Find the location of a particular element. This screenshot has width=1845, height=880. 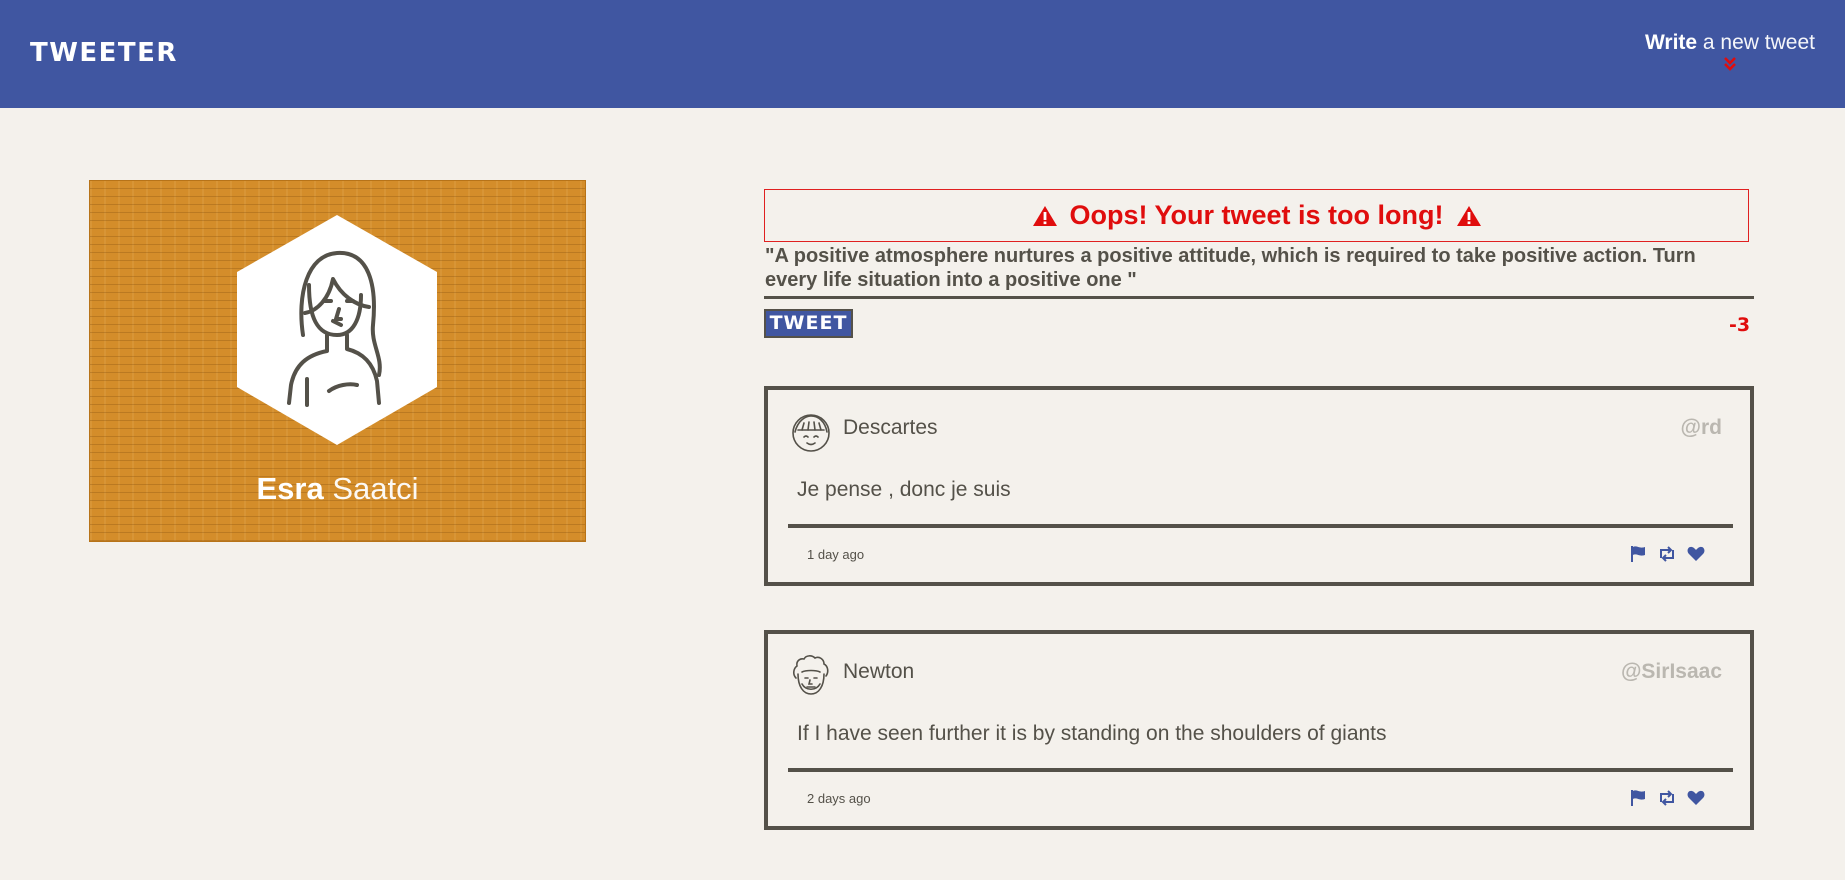

tweet-author-handle: @SirIsaac is located at coordinates (1671, 671).